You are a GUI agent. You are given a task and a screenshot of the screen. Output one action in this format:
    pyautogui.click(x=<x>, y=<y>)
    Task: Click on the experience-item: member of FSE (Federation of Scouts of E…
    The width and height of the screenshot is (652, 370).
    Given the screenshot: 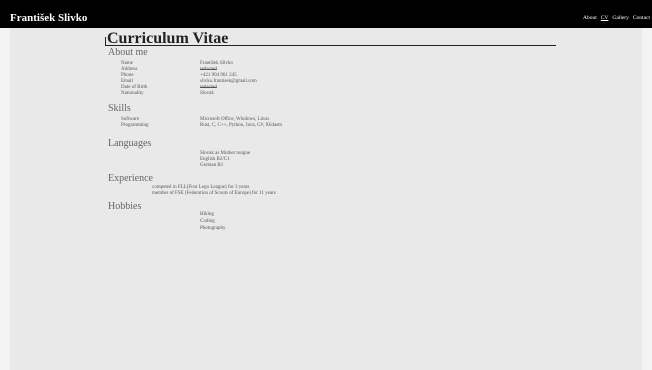 What is the action you would take?
    pyautogui.click(x=214, y=193)
    